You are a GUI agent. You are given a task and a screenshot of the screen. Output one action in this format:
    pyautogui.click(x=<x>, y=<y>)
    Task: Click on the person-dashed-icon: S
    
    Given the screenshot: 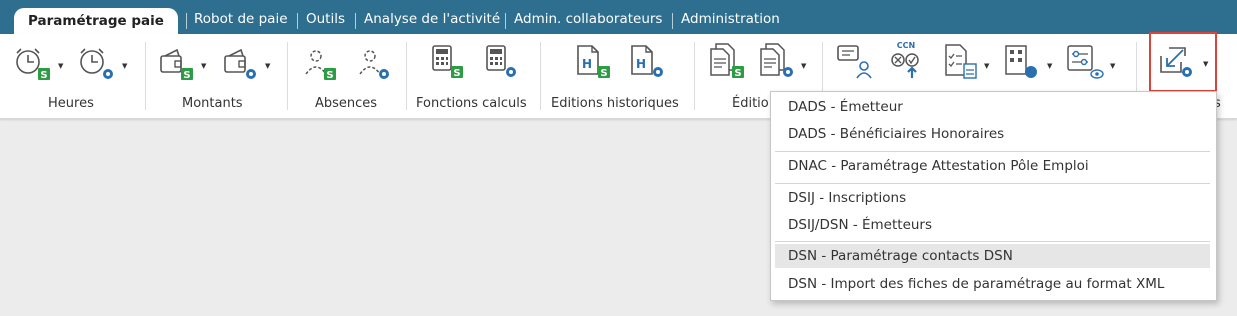 What is the action you would take?
    pyautogui.click(x=320, y=65)
    